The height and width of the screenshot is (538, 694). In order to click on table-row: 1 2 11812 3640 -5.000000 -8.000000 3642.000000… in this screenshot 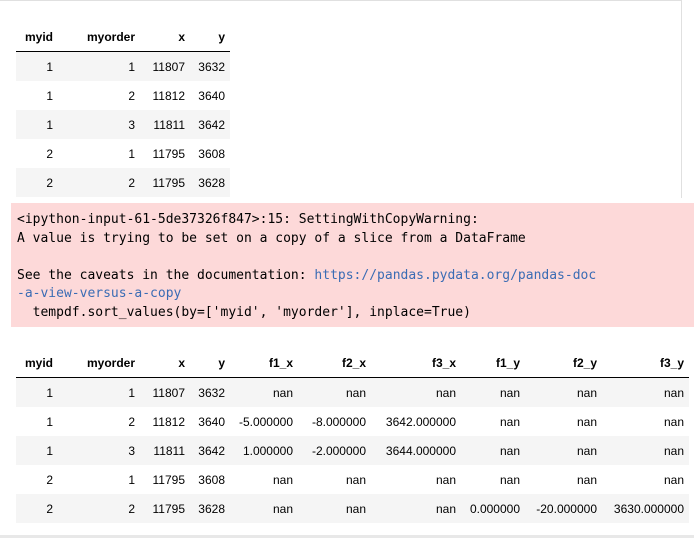, I will do `click(352, 421)`.